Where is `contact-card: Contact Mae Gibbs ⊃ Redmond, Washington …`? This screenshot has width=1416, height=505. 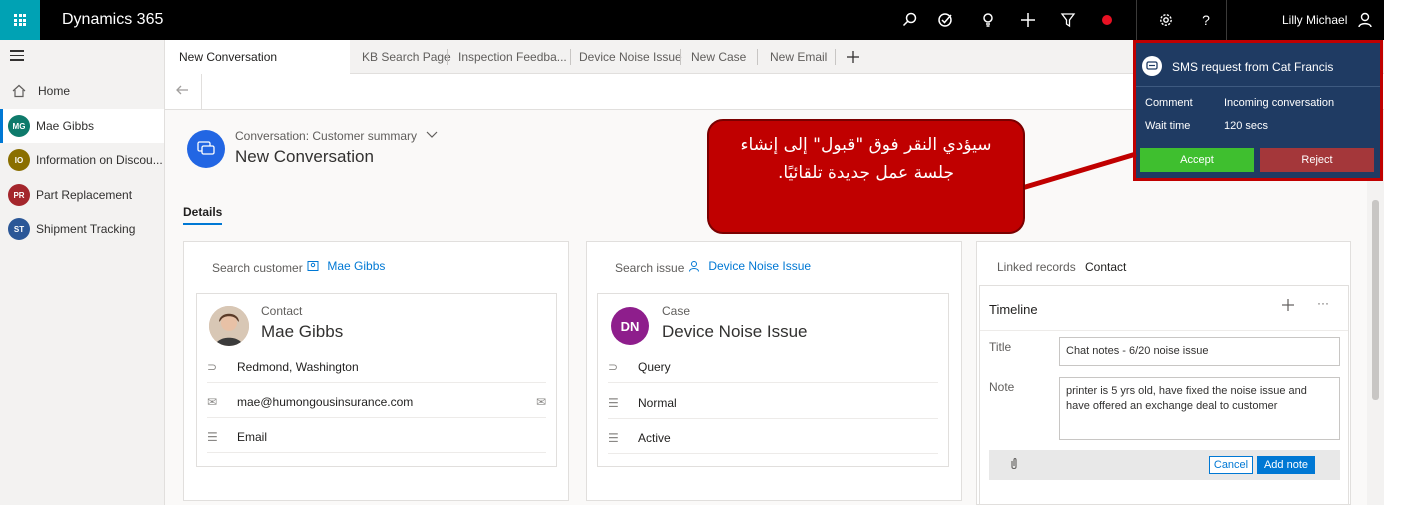 contact-card: Contact Mae Gibbs ⊃ Redmond, Washington … is located at coordinates (376, 380).